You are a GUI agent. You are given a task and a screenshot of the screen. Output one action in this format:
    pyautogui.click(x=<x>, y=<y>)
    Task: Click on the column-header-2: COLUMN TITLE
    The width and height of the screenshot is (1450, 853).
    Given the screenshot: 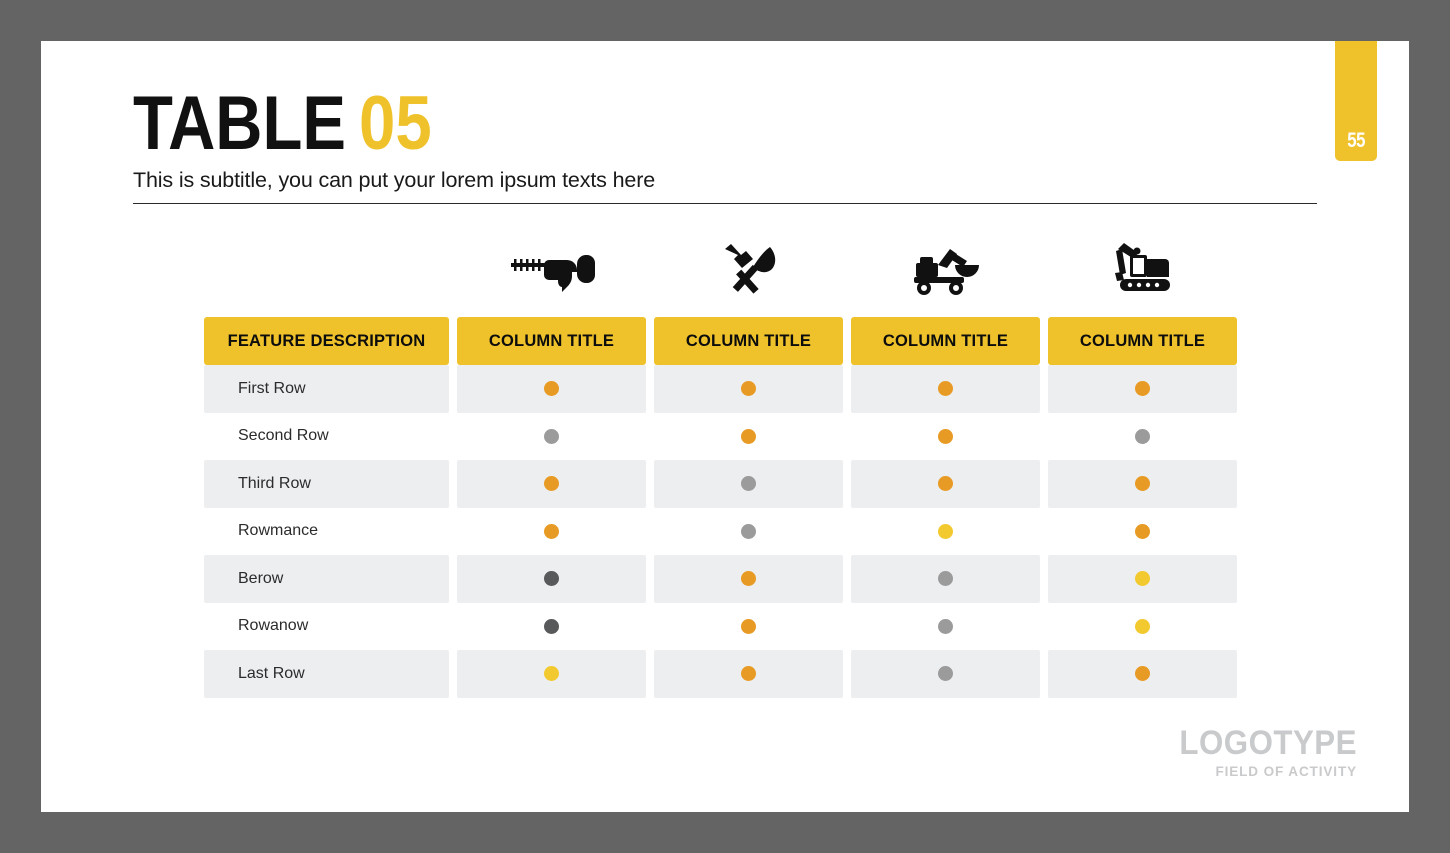 What is the action you would take?
    pyautogui.click(x=748, y=341)
    